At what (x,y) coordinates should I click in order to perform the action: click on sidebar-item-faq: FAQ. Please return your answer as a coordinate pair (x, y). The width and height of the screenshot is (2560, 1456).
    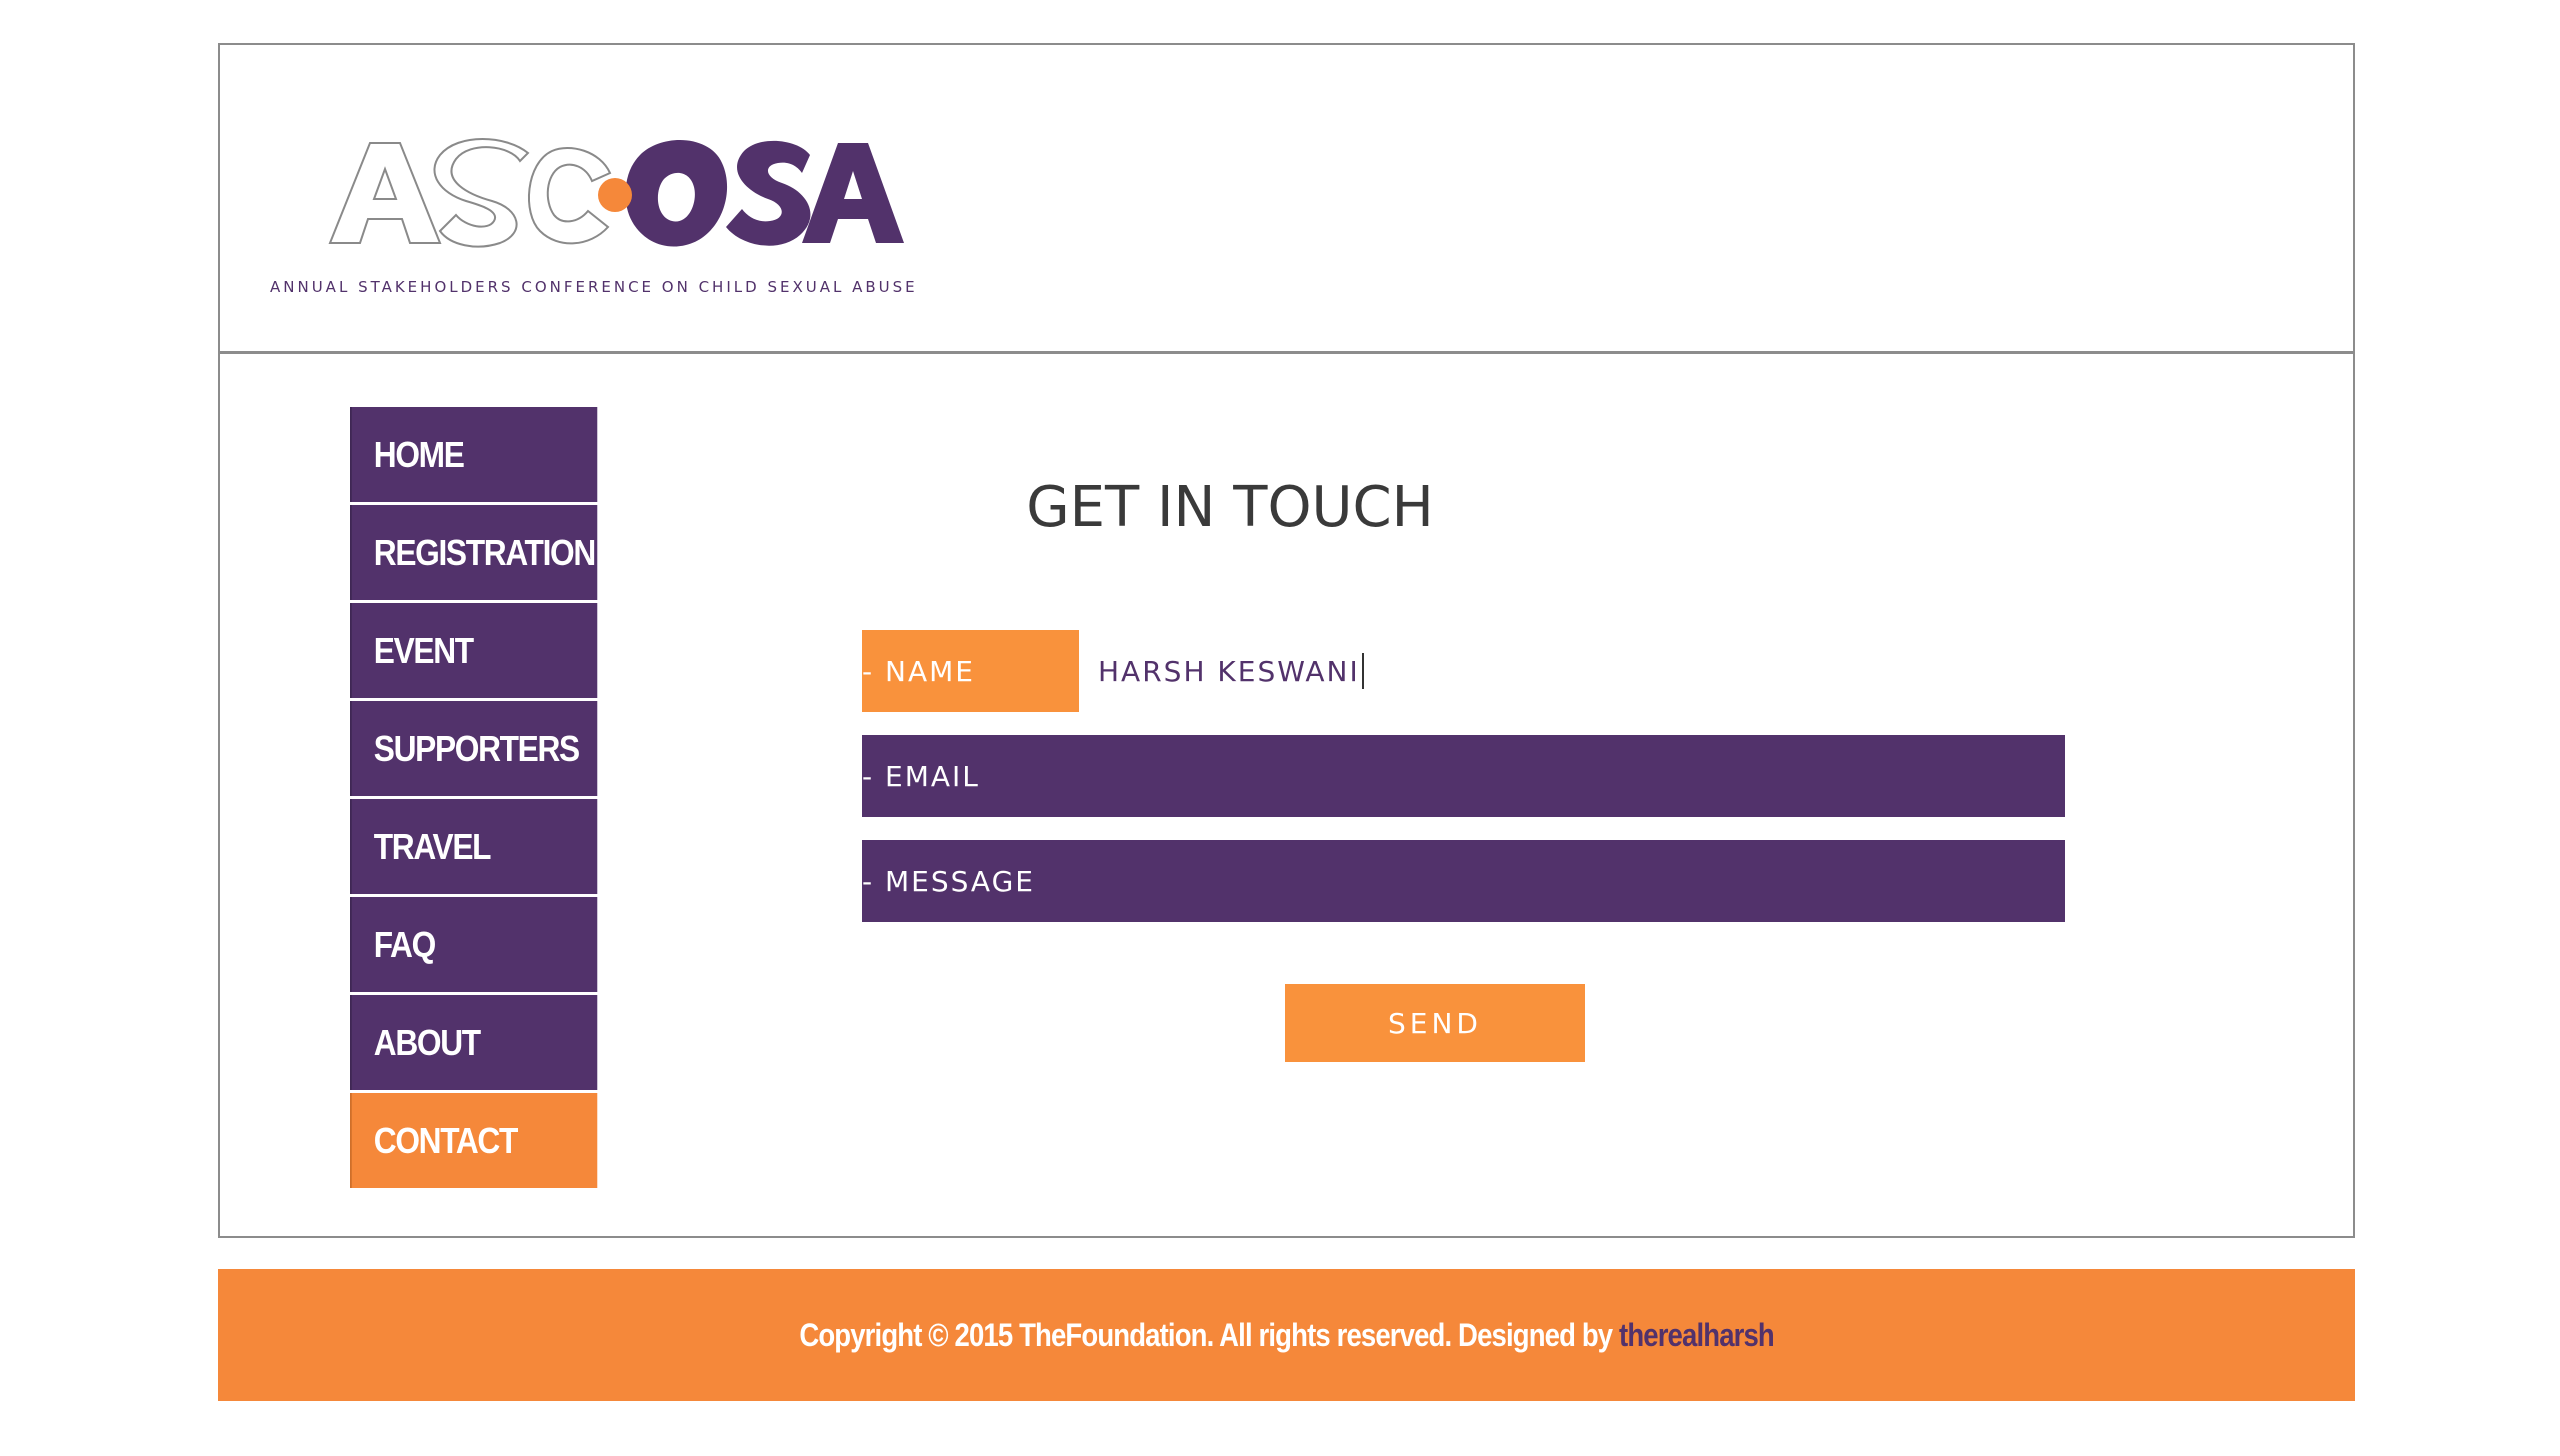
    Looking at the image, I should click on (474, 944).